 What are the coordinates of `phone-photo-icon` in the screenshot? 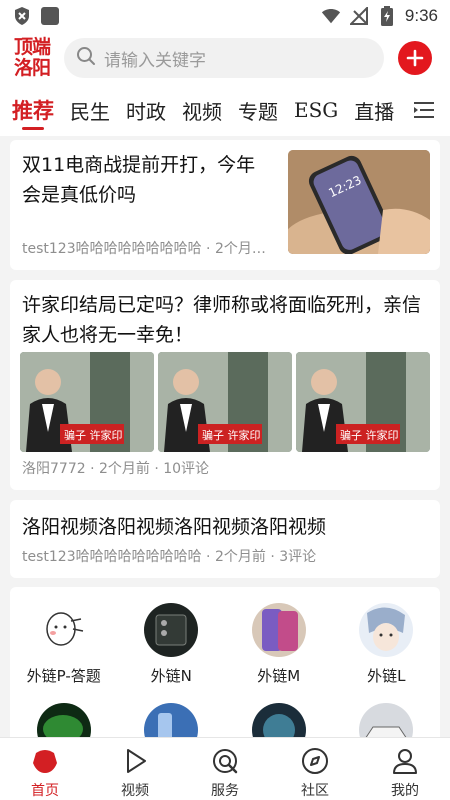 It's located at (171, 630).